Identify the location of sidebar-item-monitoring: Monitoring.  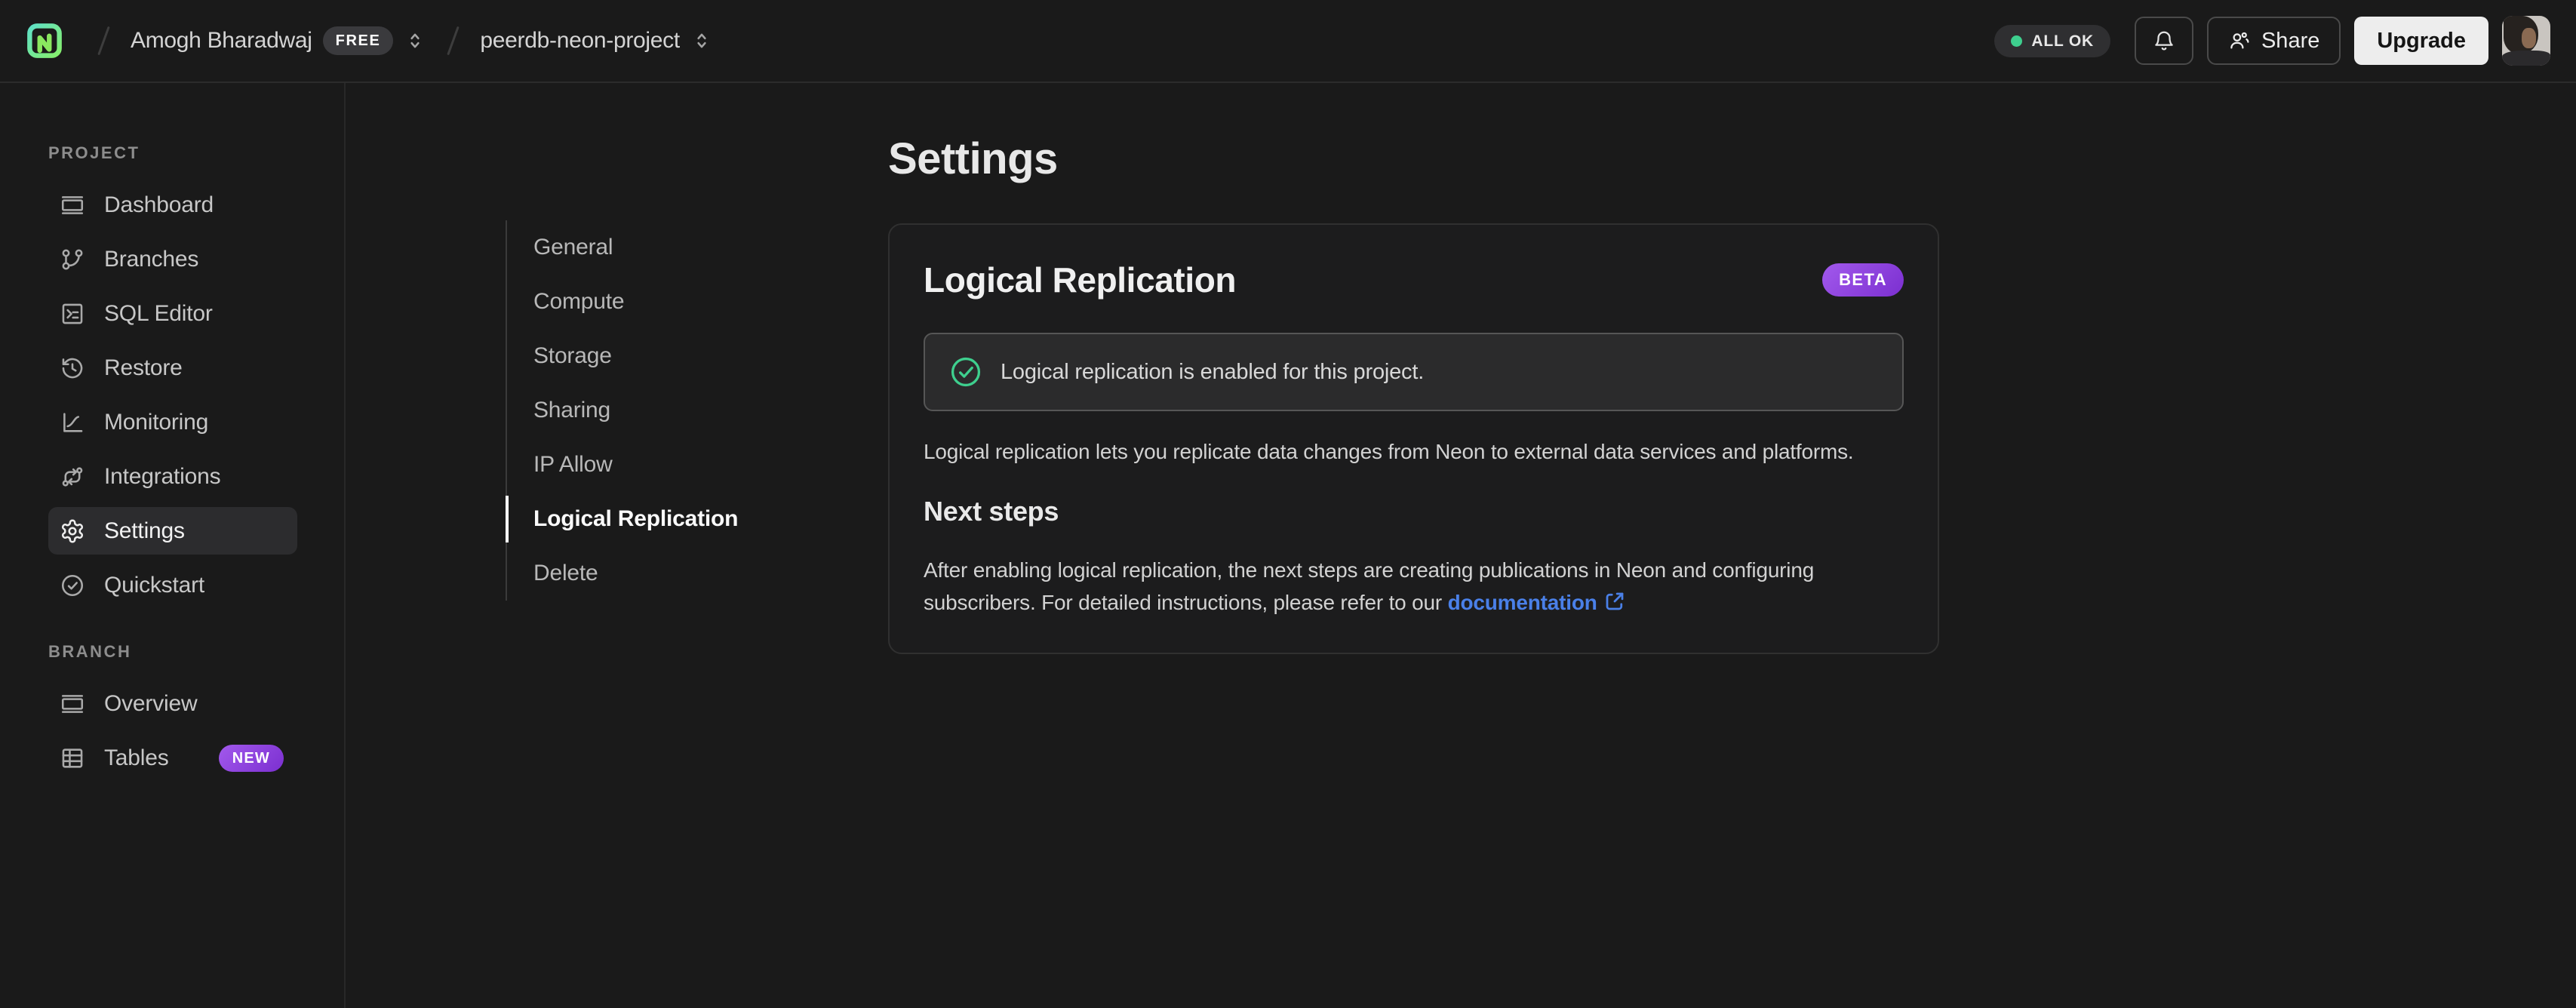
(172, 422).